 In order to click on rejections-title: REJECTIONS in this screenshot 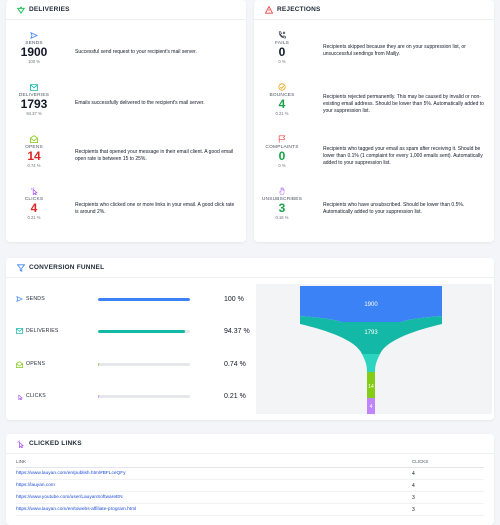, I will do `click(299, 9)`.